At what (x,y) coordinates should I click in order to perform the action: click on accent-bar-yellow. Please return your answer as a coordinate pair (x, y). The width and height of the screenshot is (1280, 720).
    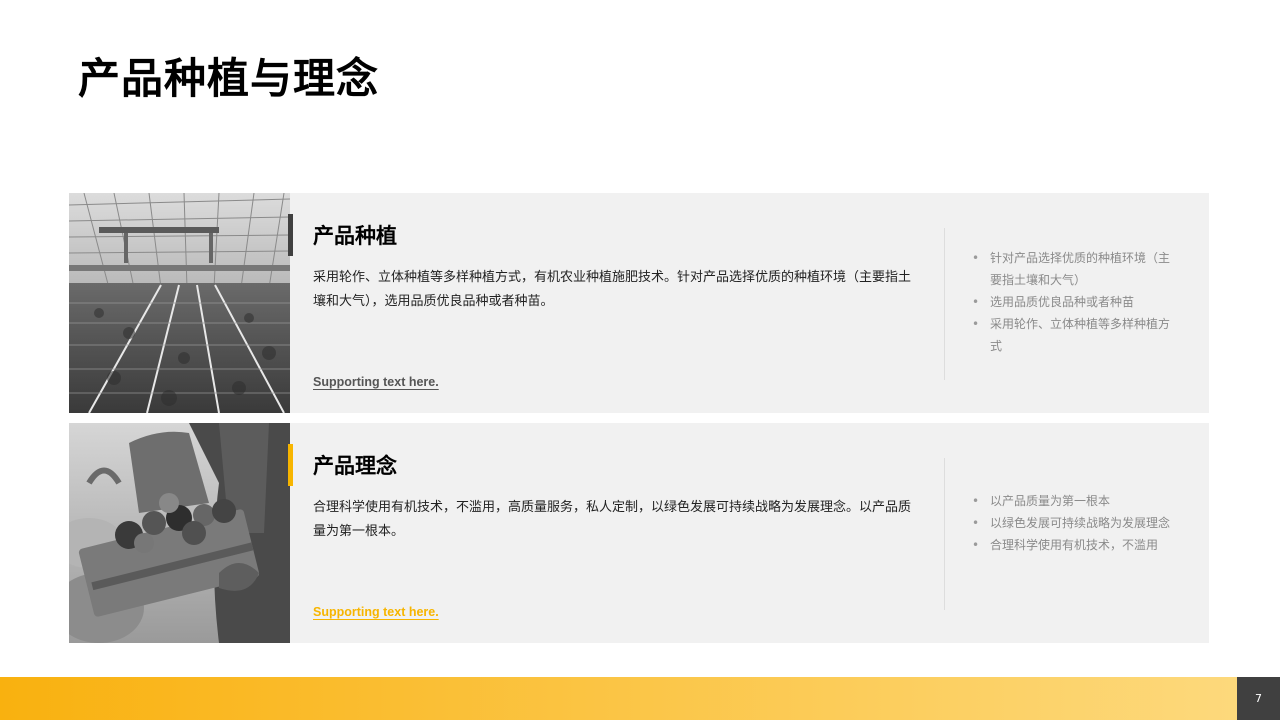
    Looking at the image, I should click on (290, 465).